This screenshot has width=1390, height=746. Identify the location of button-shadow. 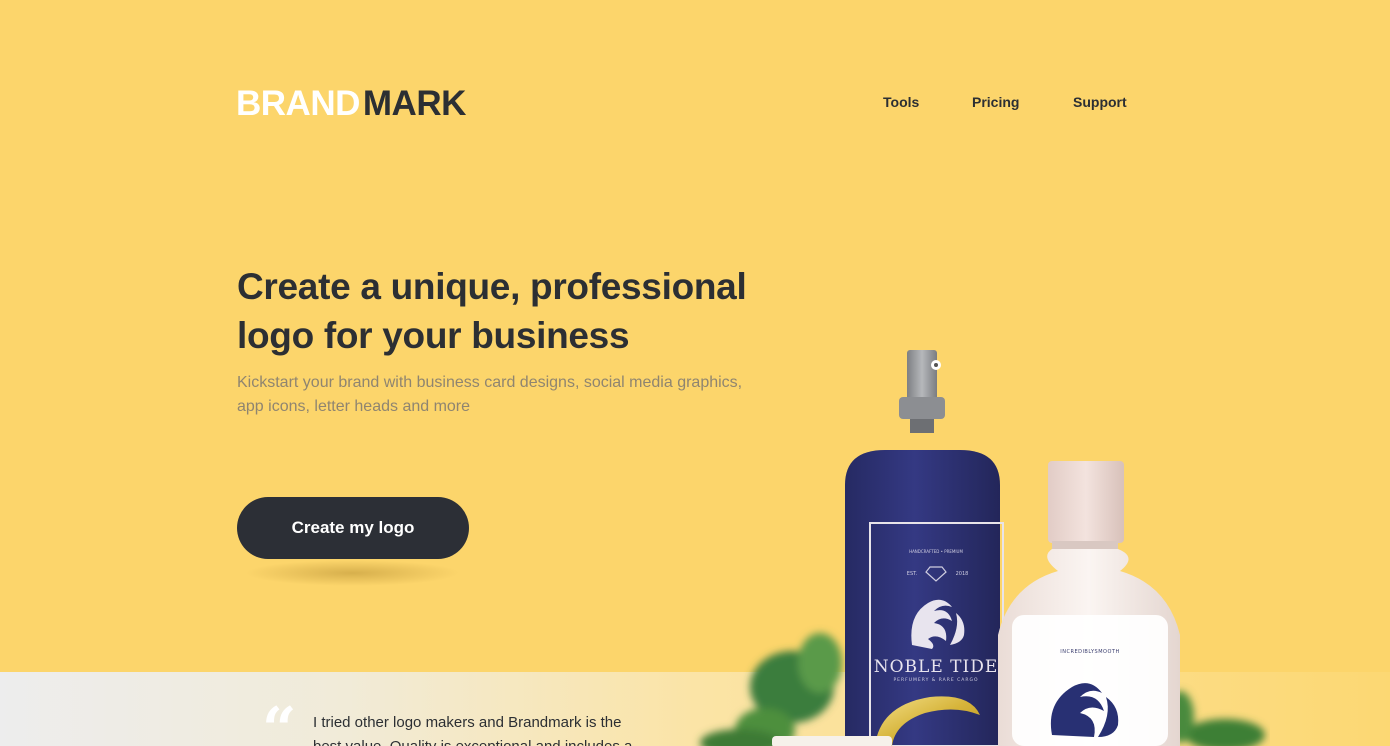
(352, 573).